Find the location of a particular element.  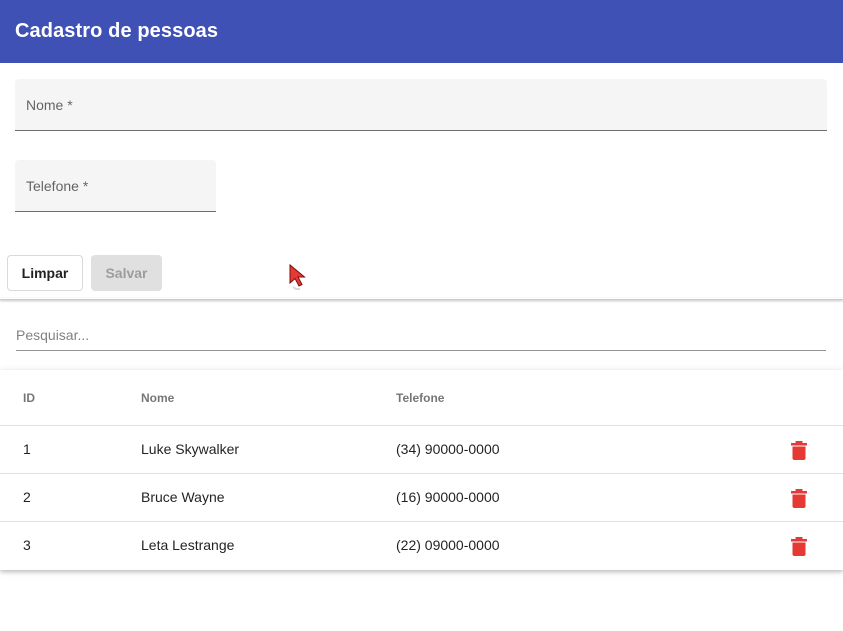

cell-telefone: (16) 90000-0000 is located at coordinates (448, 497).